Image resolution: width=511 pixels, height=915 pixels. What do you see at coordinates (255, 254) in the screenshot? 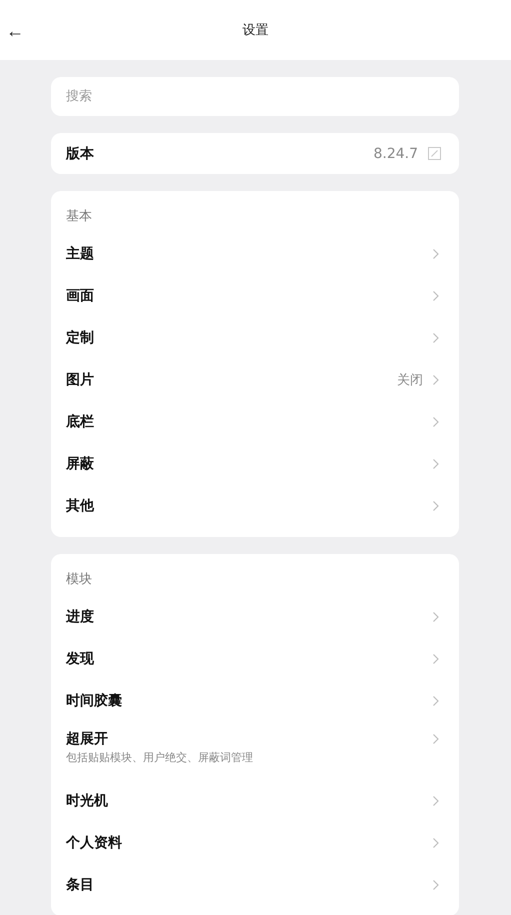
I see `settings-item: 主题` at bounding box center [255, 254].